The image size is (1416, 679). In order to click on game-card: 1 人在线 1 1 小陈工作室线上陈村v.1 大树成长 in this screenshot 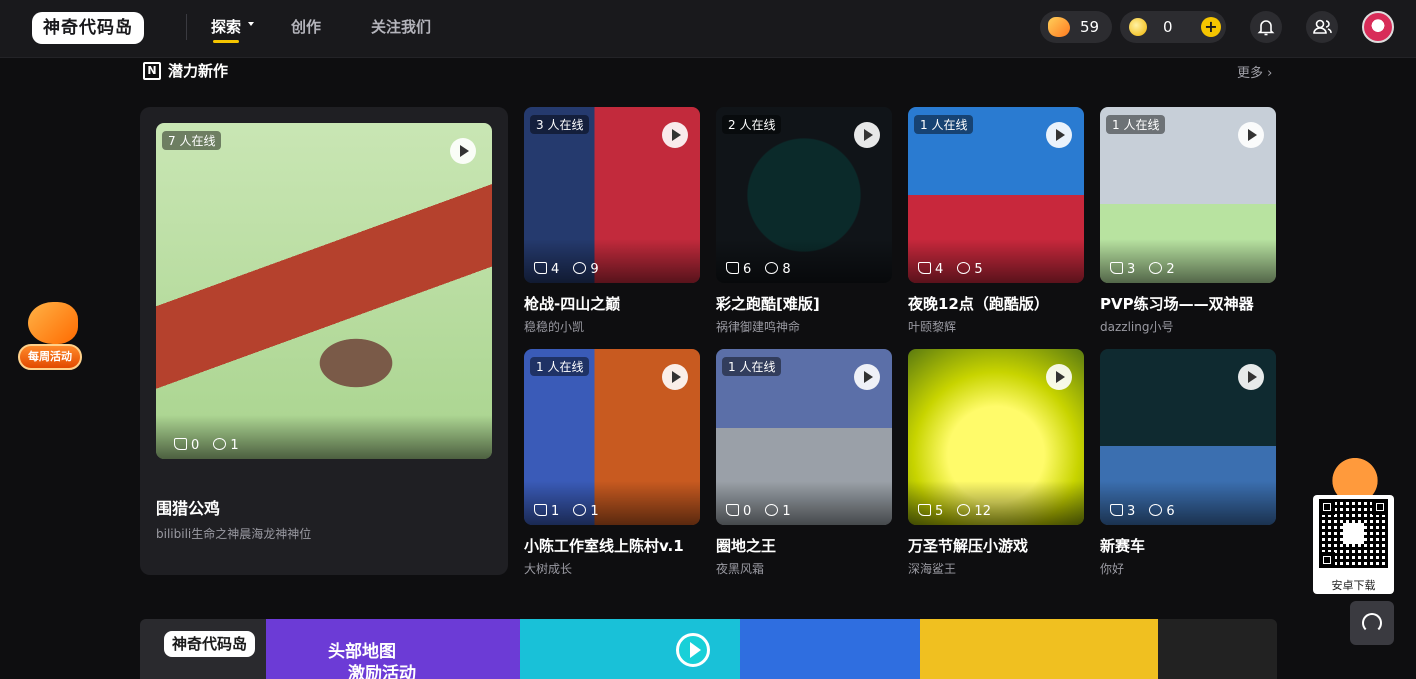, I will do `click(612, 464)`.